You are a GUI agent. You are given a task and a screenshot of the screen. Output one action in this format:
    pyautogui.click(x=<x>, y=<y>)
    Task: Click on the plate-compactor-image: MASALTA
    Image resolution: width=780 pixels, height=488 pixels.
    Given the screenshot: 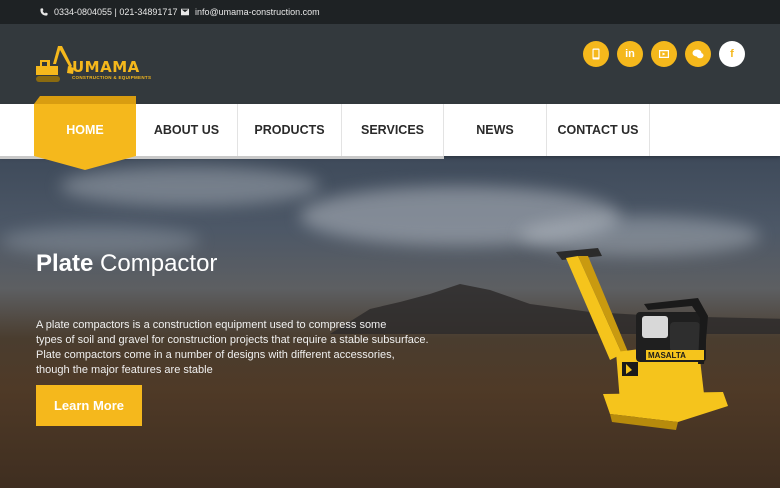 What is the action you would take?
    pyautogui.click(x=642, y=339)
    